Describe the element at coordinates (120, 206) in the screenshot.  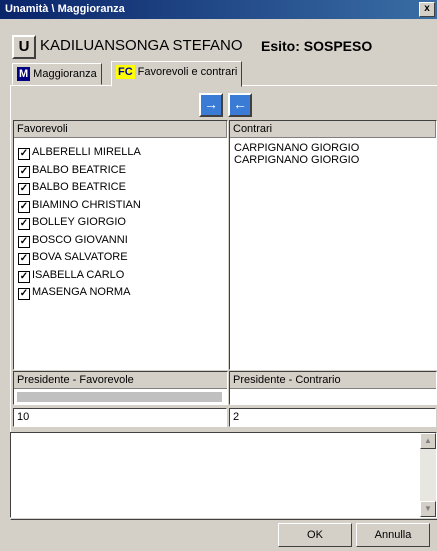
I see `list-item: ✓ BIAMINO CHRISTIAN` at that location.